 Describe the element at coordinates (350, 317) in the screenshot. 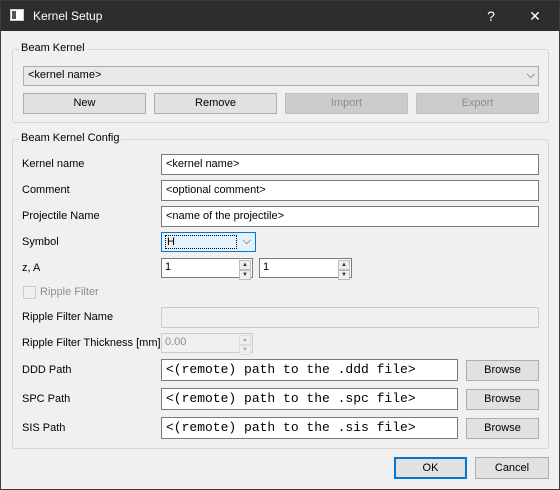

I see `ripple-filter-name-input` at that location.